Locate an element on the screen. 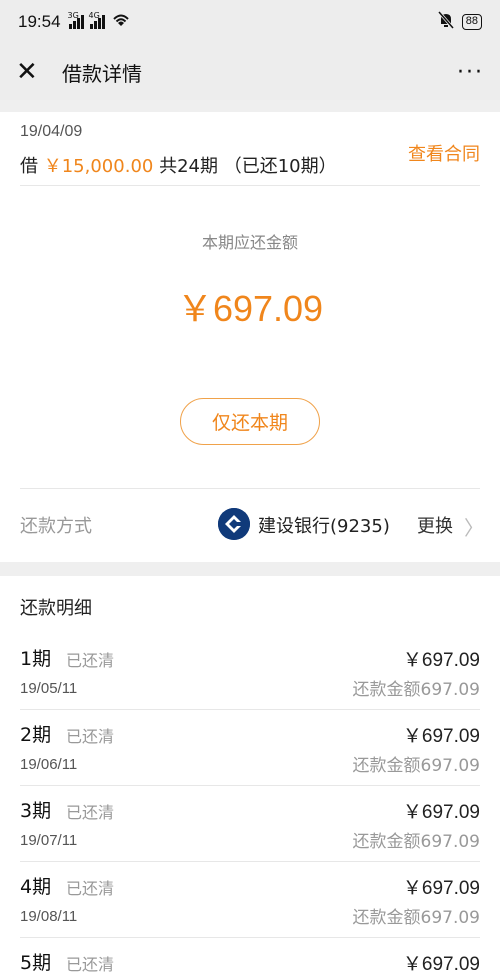 Image resolution: width=500 pixels, height=976 pixels. period: 4期 is located at coordinates (36, 887).